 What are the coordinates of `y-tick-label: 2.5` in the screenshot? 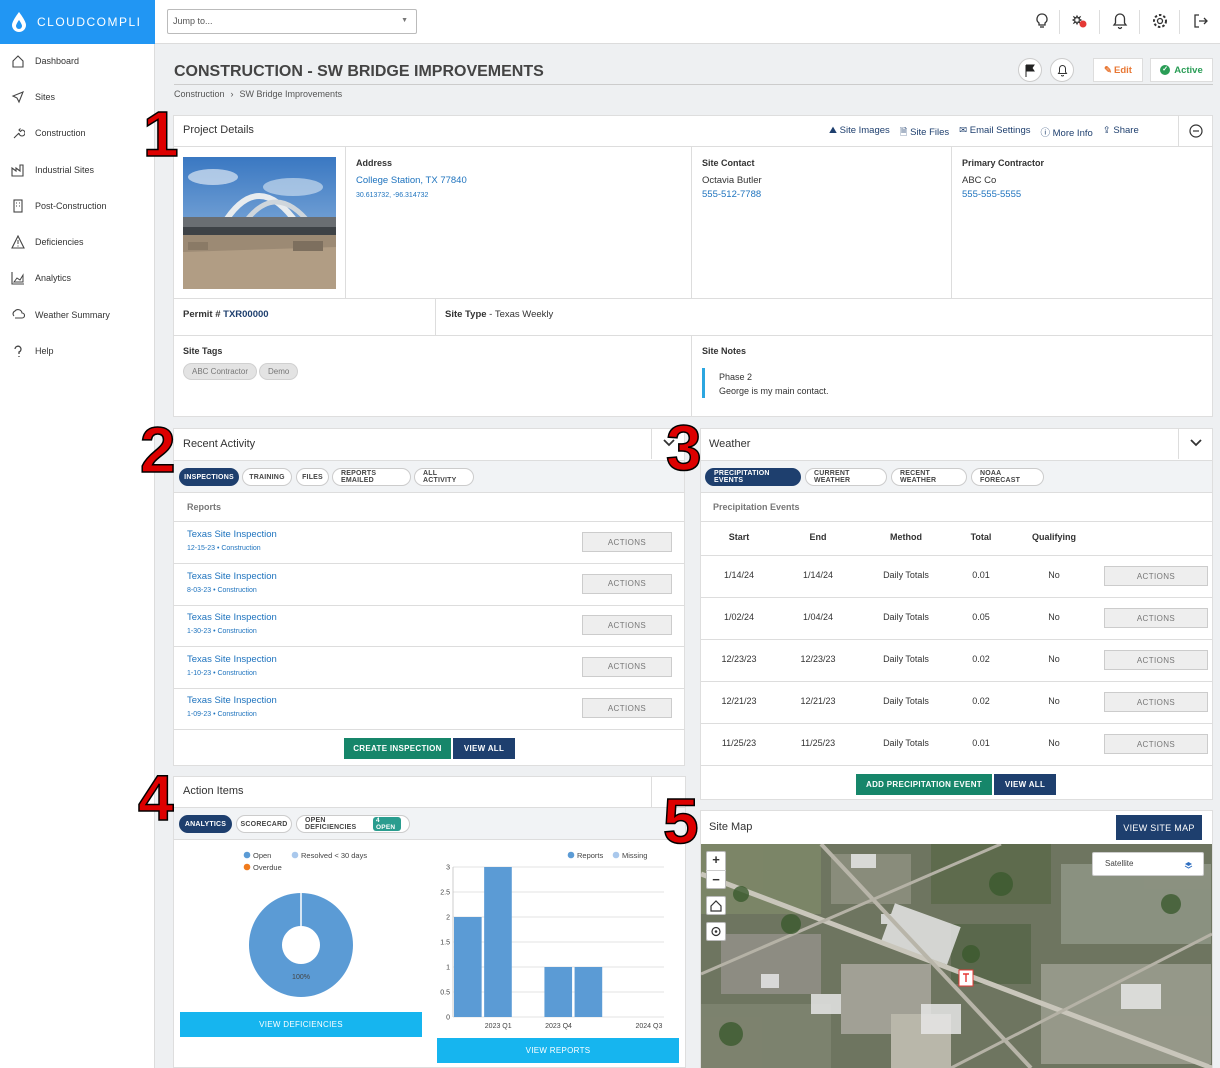 It's located at (445, 893).